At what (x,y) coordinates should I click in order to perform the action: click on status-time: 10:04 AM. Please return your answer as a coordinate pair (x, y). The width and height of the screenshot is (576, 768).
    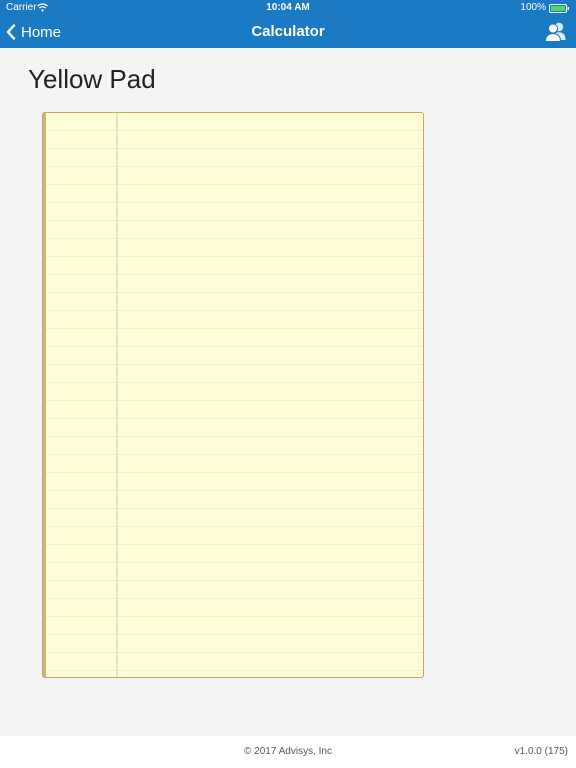
    Looking at the image, I should click on (288, 7).